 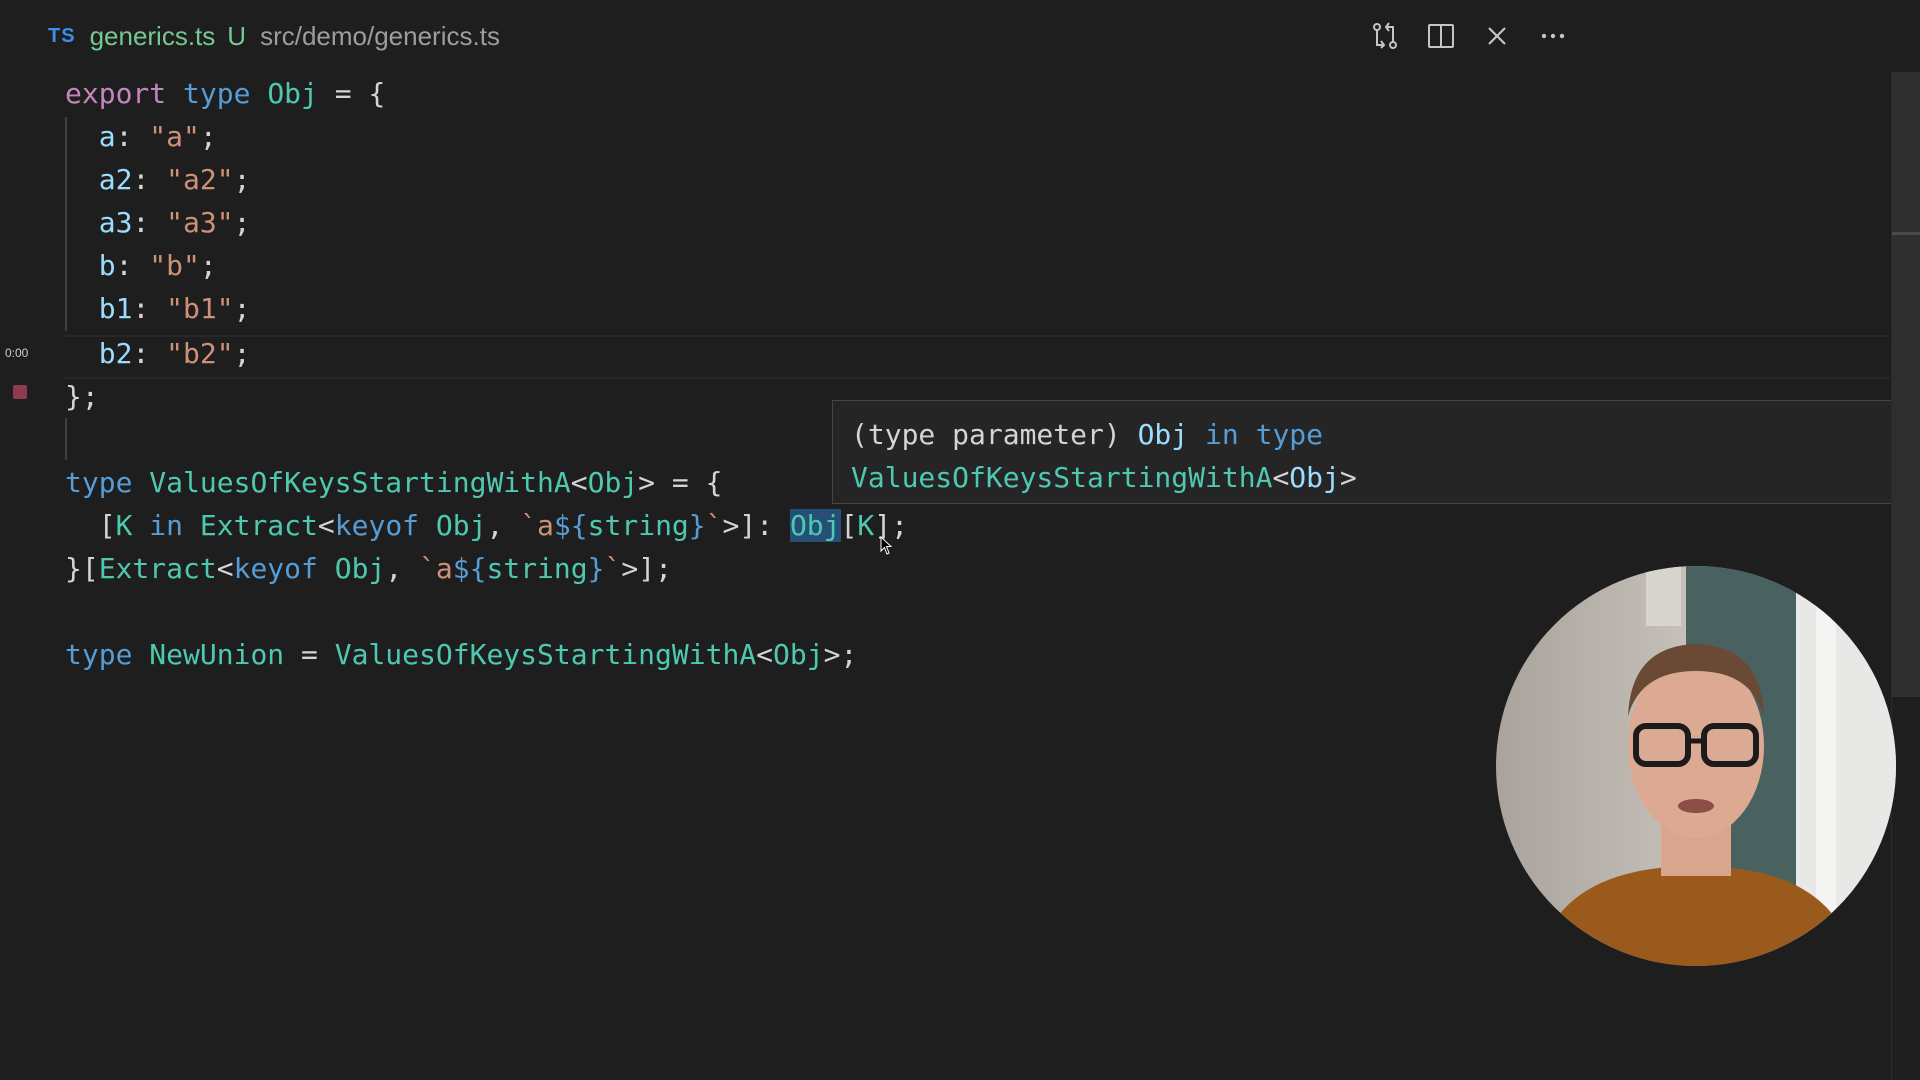 I want to click on code-line-4: a3: "a3";, so click(x=174, y=222).